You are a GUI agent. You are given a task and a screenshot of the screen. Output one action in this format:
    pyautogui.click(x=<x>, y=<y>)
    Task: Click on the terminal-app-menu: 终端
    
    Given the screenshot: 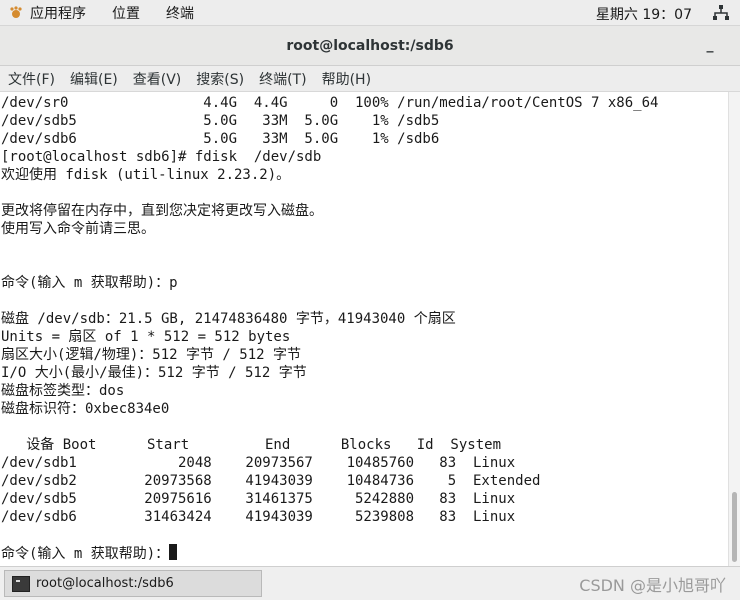 What is the action you would take?
    pyautogui.click(x=180, y=13)
    